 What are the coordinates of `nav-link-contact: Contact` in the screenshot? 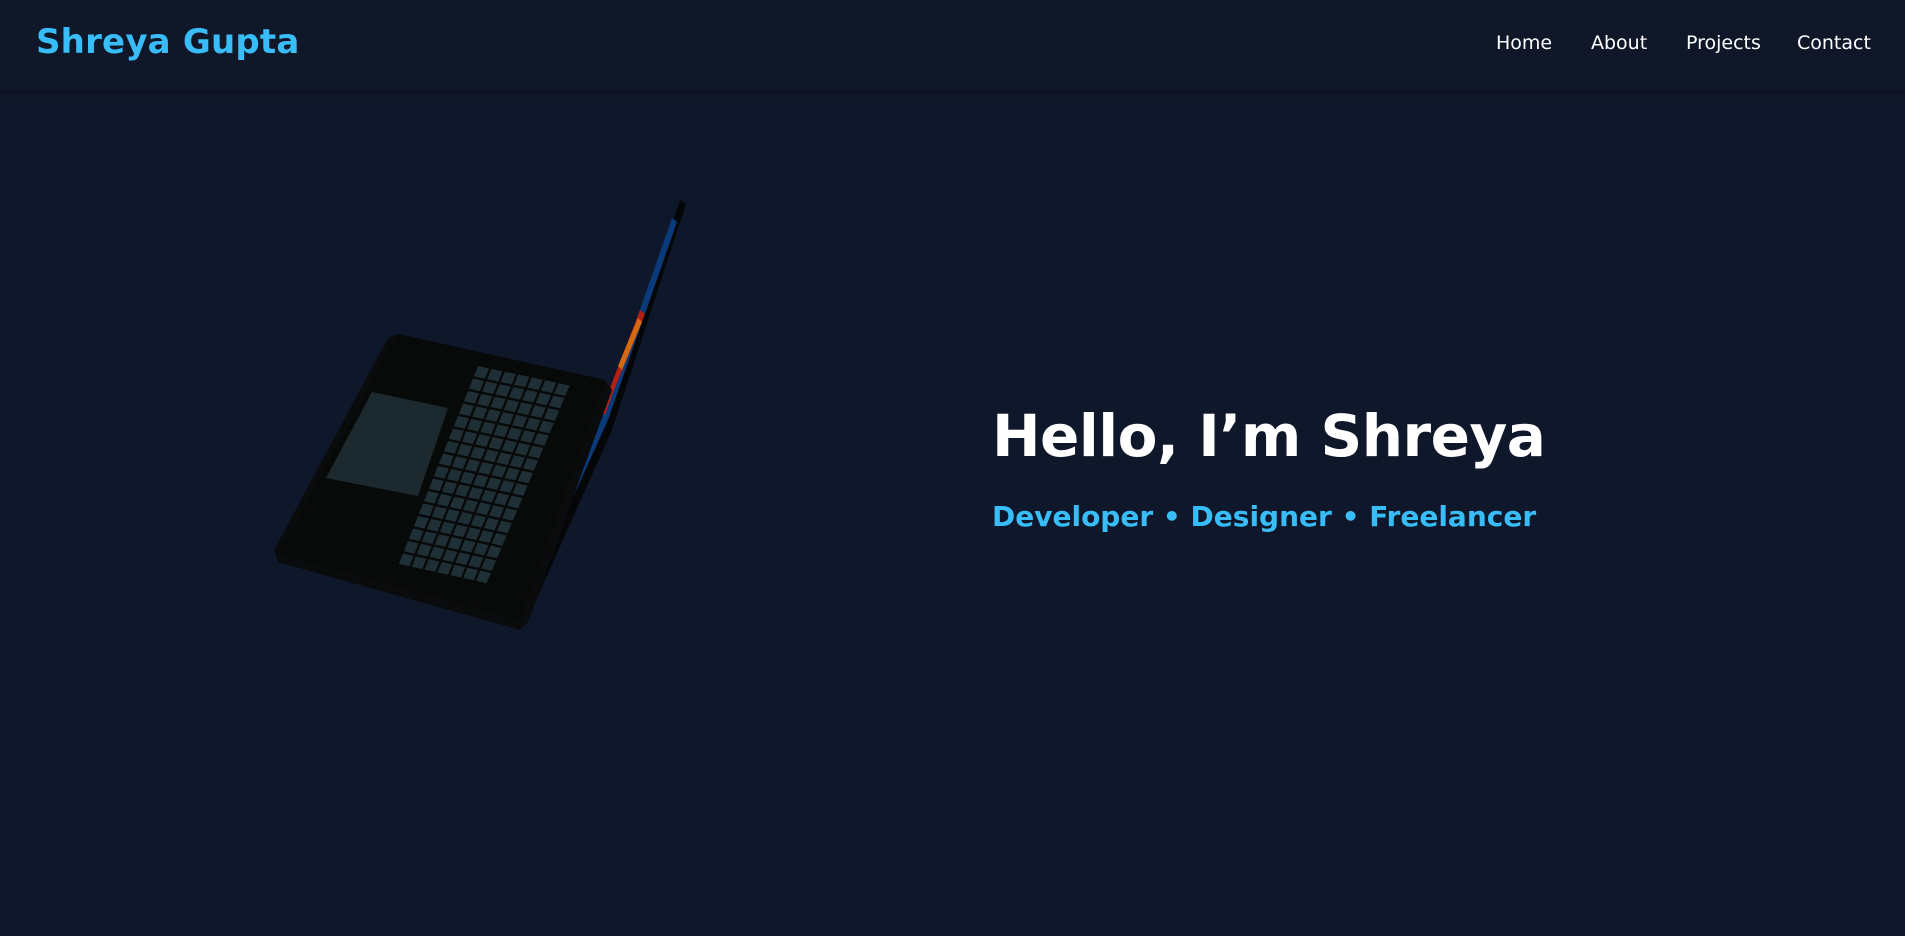 It's located at (1834, 43).